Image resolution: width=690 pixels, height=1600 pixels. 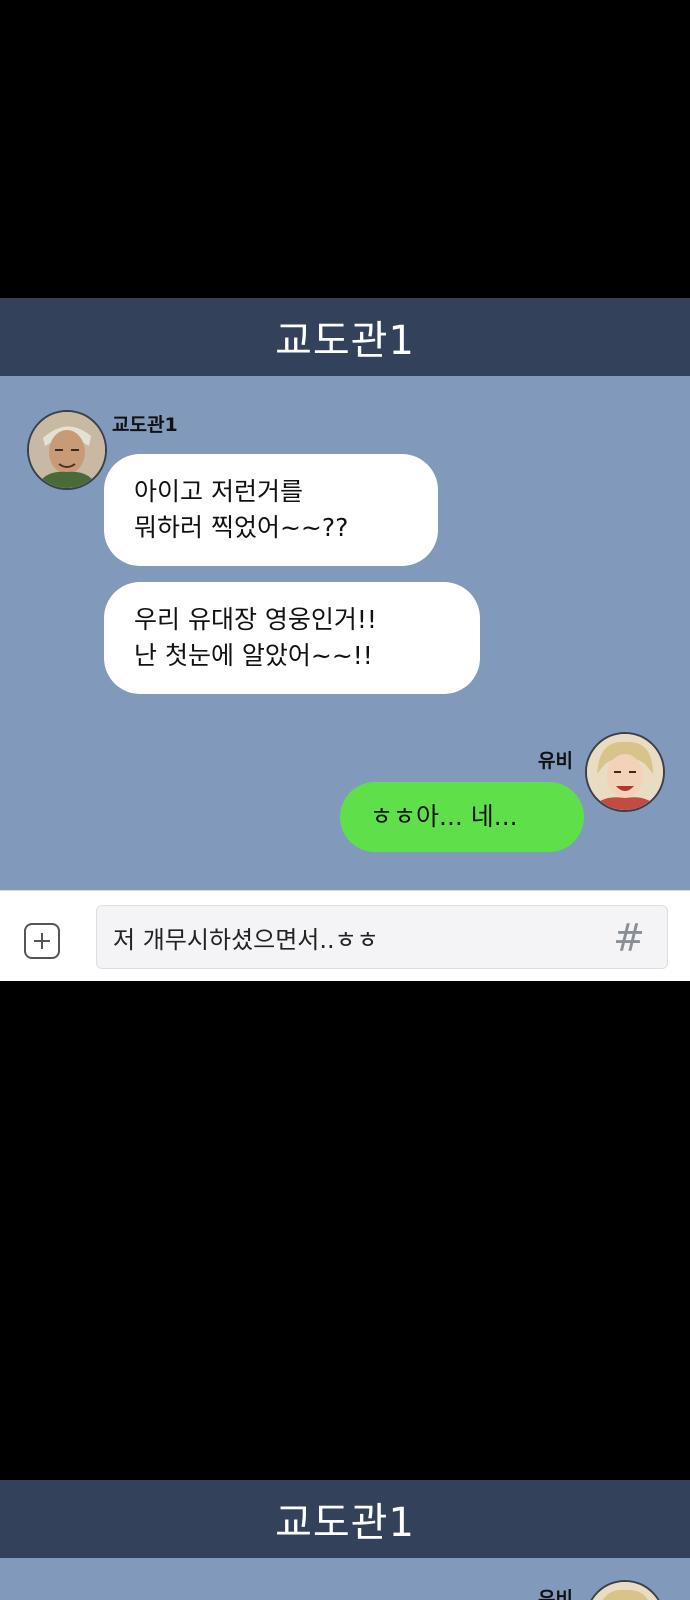 I want to click on chat-panel-next: 교도관1 유비, so click(x=345, y=1540).